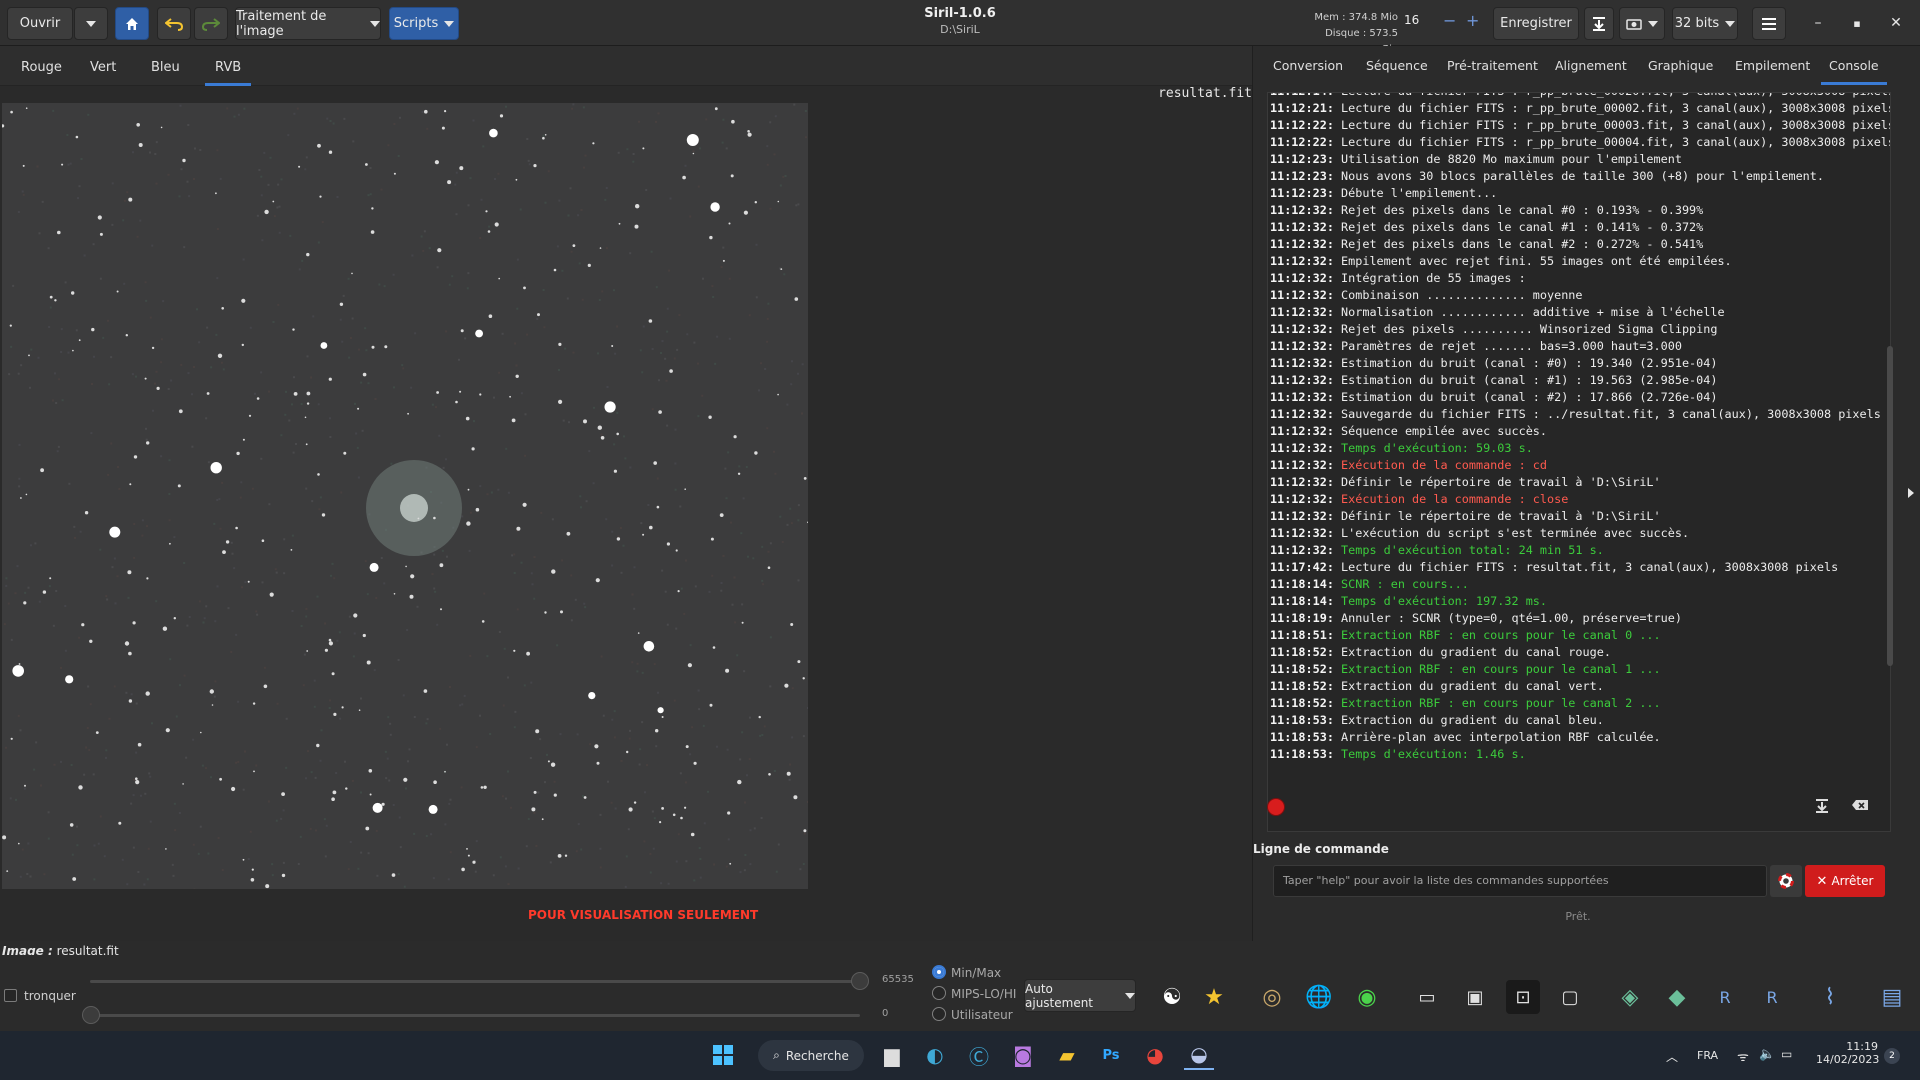 This screenshot has height=1080, width=1920. Describe the element at coordinates (1397, 65) in the screenshot. I see `tab-sequence: Séquence` at that location.